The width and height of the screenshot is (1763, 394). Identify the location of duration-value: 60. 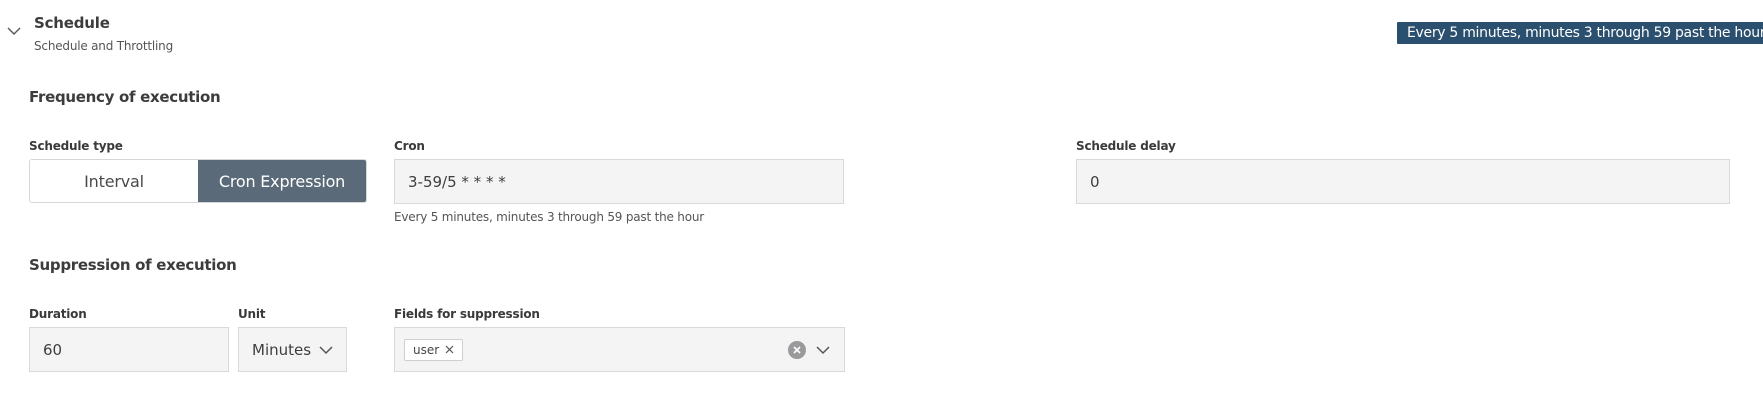
(53, 349).